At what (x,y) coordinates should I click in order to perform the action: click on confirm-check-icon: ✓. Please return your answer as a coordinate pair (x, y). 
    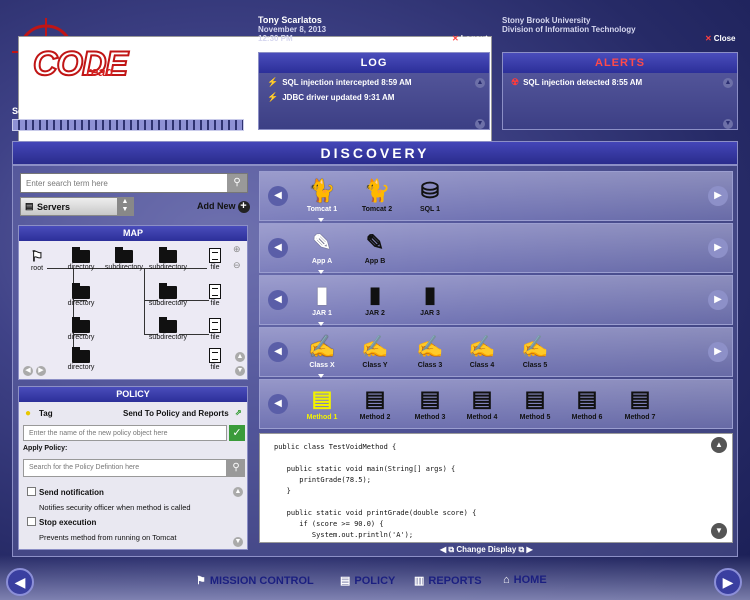
    Looking at the image, I should click on (237, 433).